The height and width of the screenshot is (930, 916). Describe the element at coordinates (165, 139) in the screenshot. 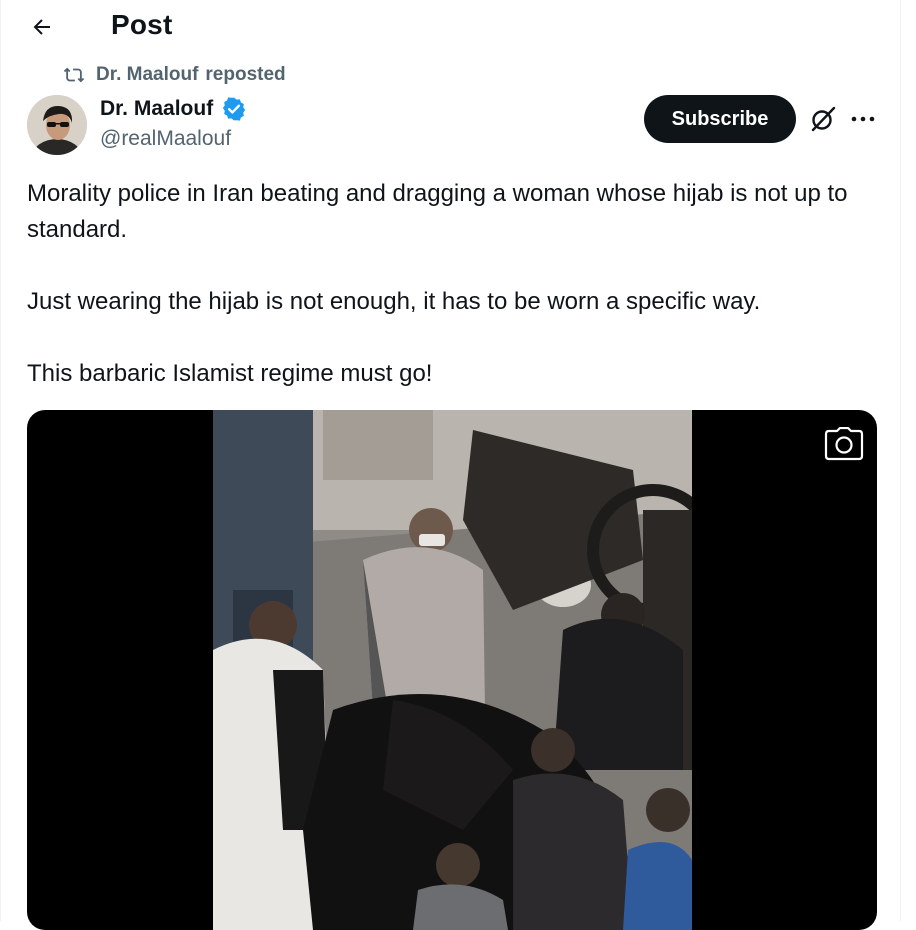

I see `author-handle: @realMaalouf` at that location.